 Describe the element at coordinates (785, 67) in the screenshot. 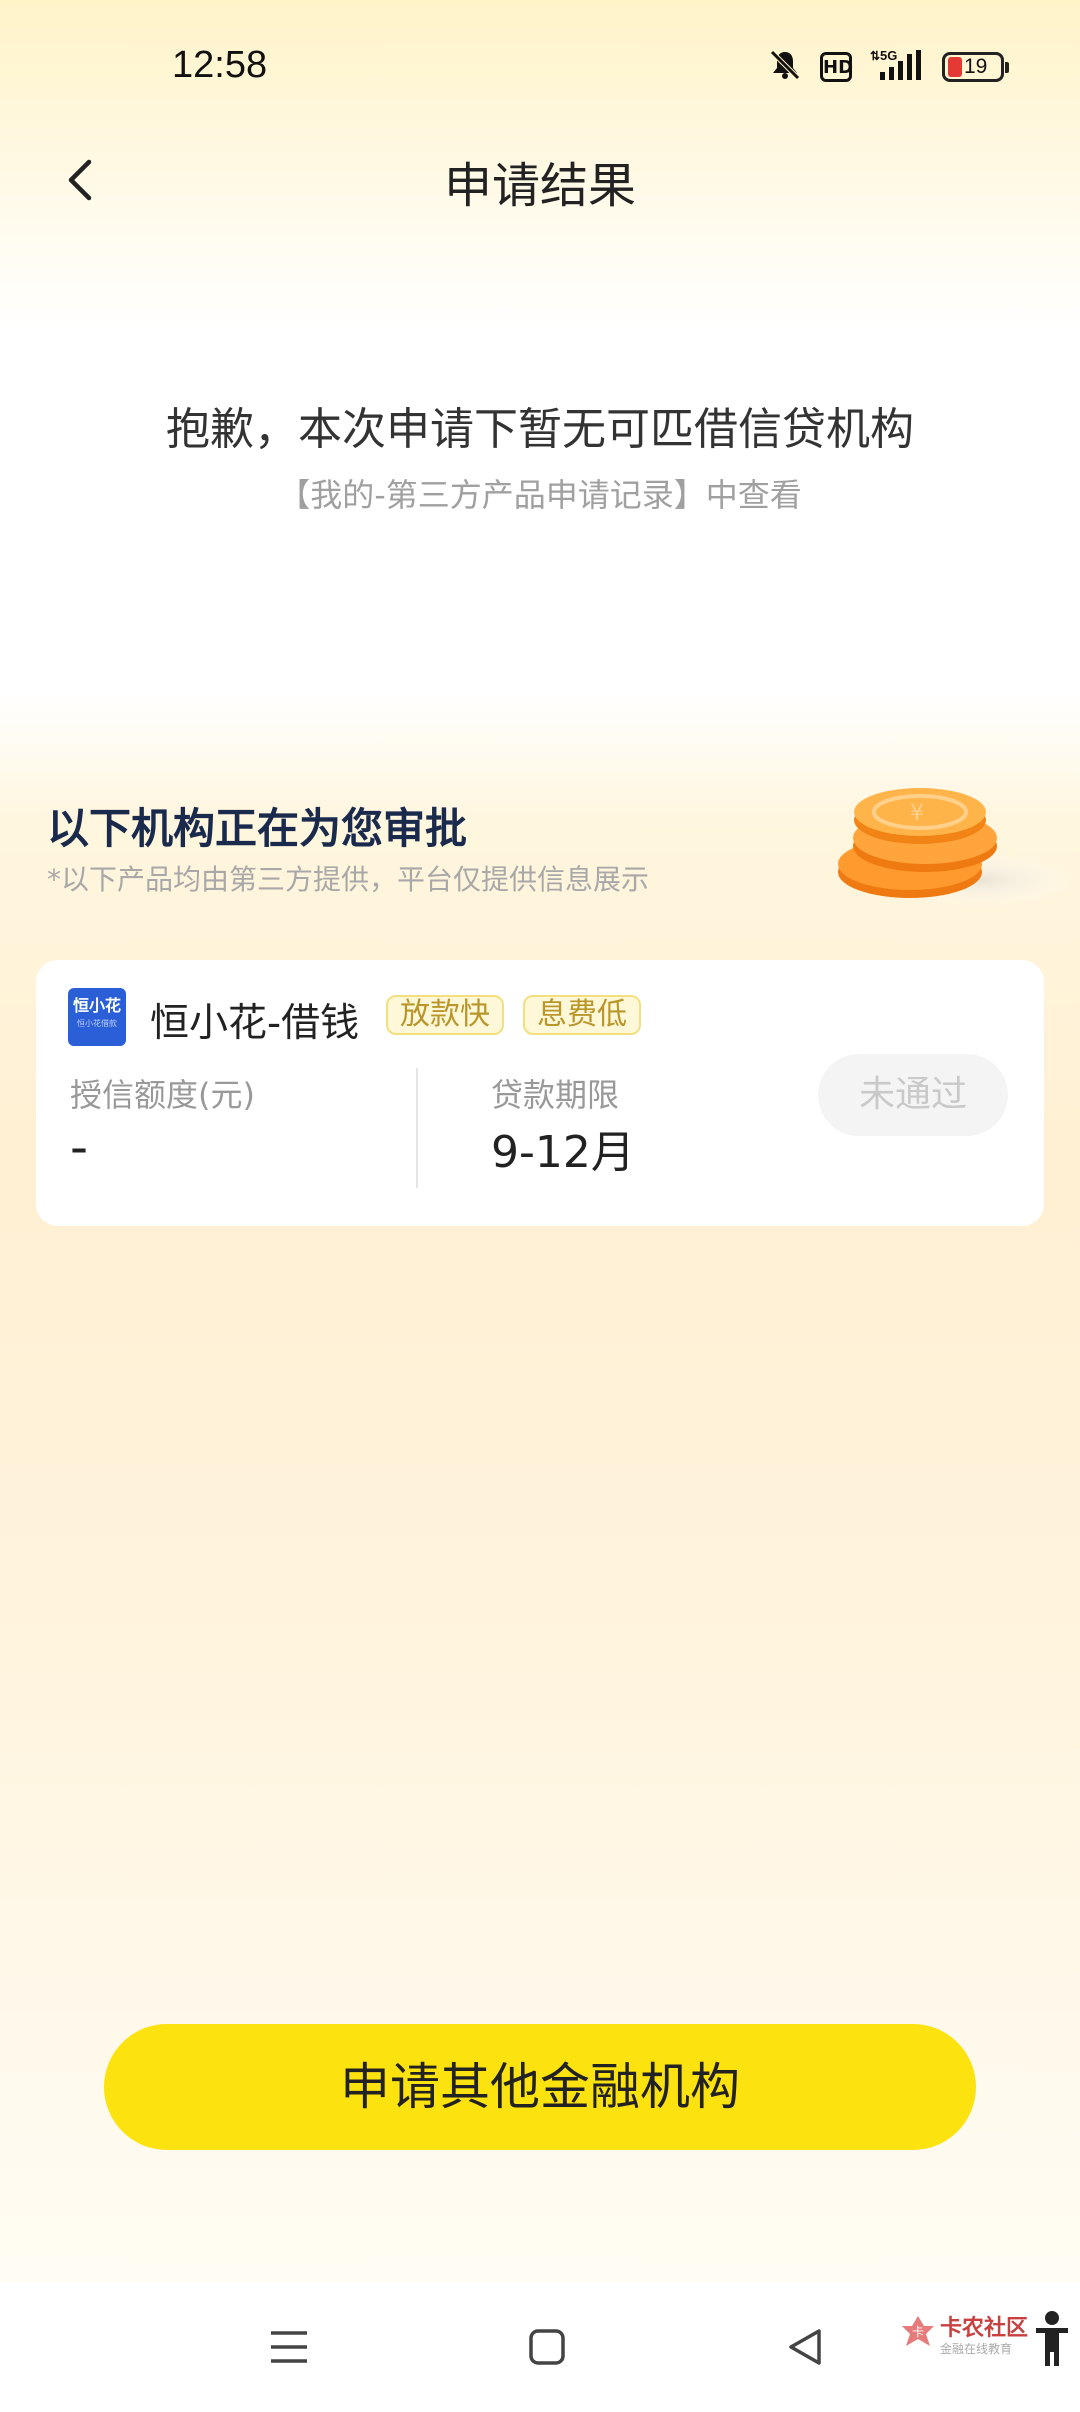

I see `bell-off-icon` at that location.